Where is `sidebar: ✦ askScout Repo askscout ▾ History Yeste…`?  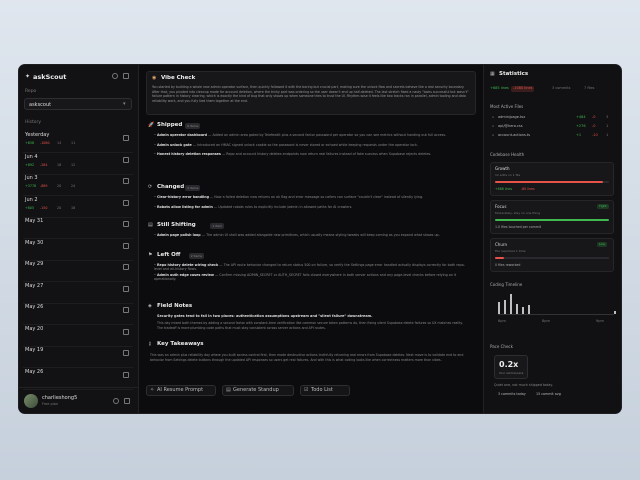
sidebar: ✦ askScout Repo askscout ▾ History Yeste… is located at coordinates (79, 239).